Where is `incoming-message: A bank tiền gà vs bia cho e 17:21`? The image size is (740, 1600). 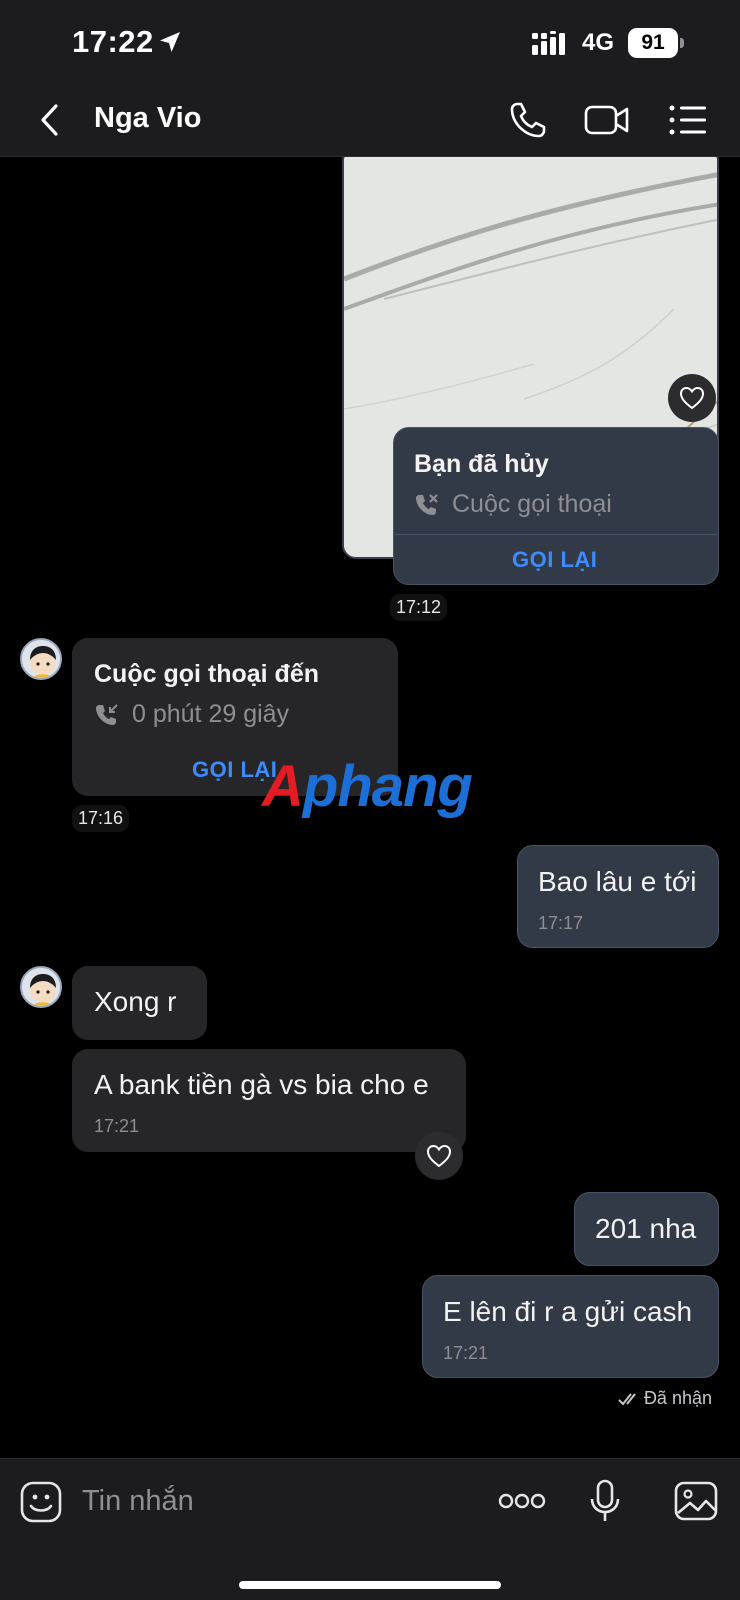 incoming-message: A bank tiền gà vs bia cho e 17:21 is located at coordinates (269, 1100).